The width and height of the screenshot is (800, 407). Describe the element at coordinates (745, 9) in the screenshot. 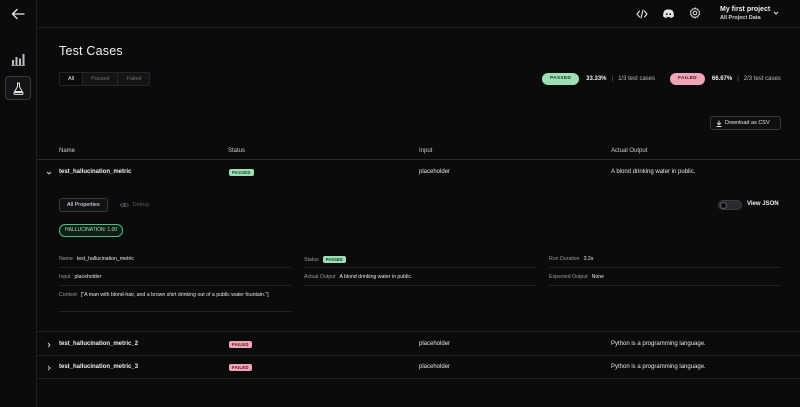

I see `project-title: My first project` at that location.